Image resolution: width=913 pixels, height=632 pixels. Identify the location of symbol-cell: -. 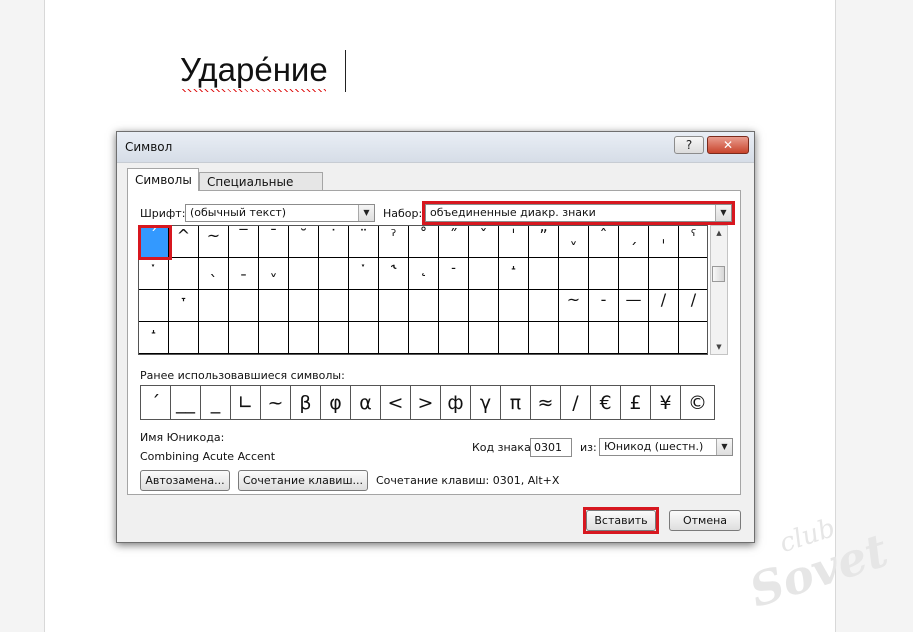
(604, 306).